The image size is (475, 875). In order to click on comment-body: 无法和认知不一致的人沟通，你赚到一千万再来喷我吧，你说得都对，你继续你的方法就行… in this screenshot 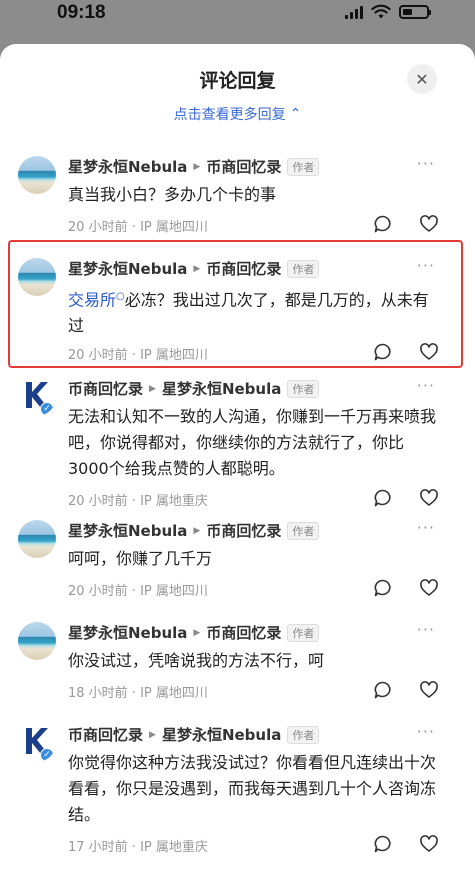, I will do `click(252, 442)`.